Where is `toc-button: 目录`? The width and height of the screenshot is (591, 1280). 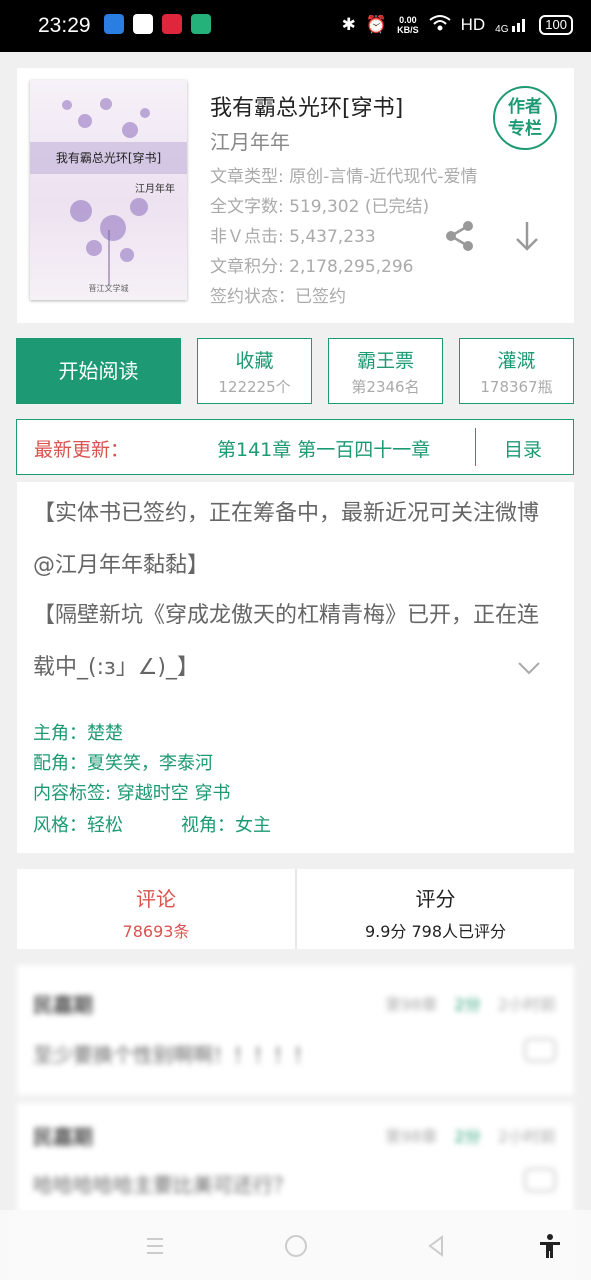
toc-button: 目录 is located at coordinates (523, 448).